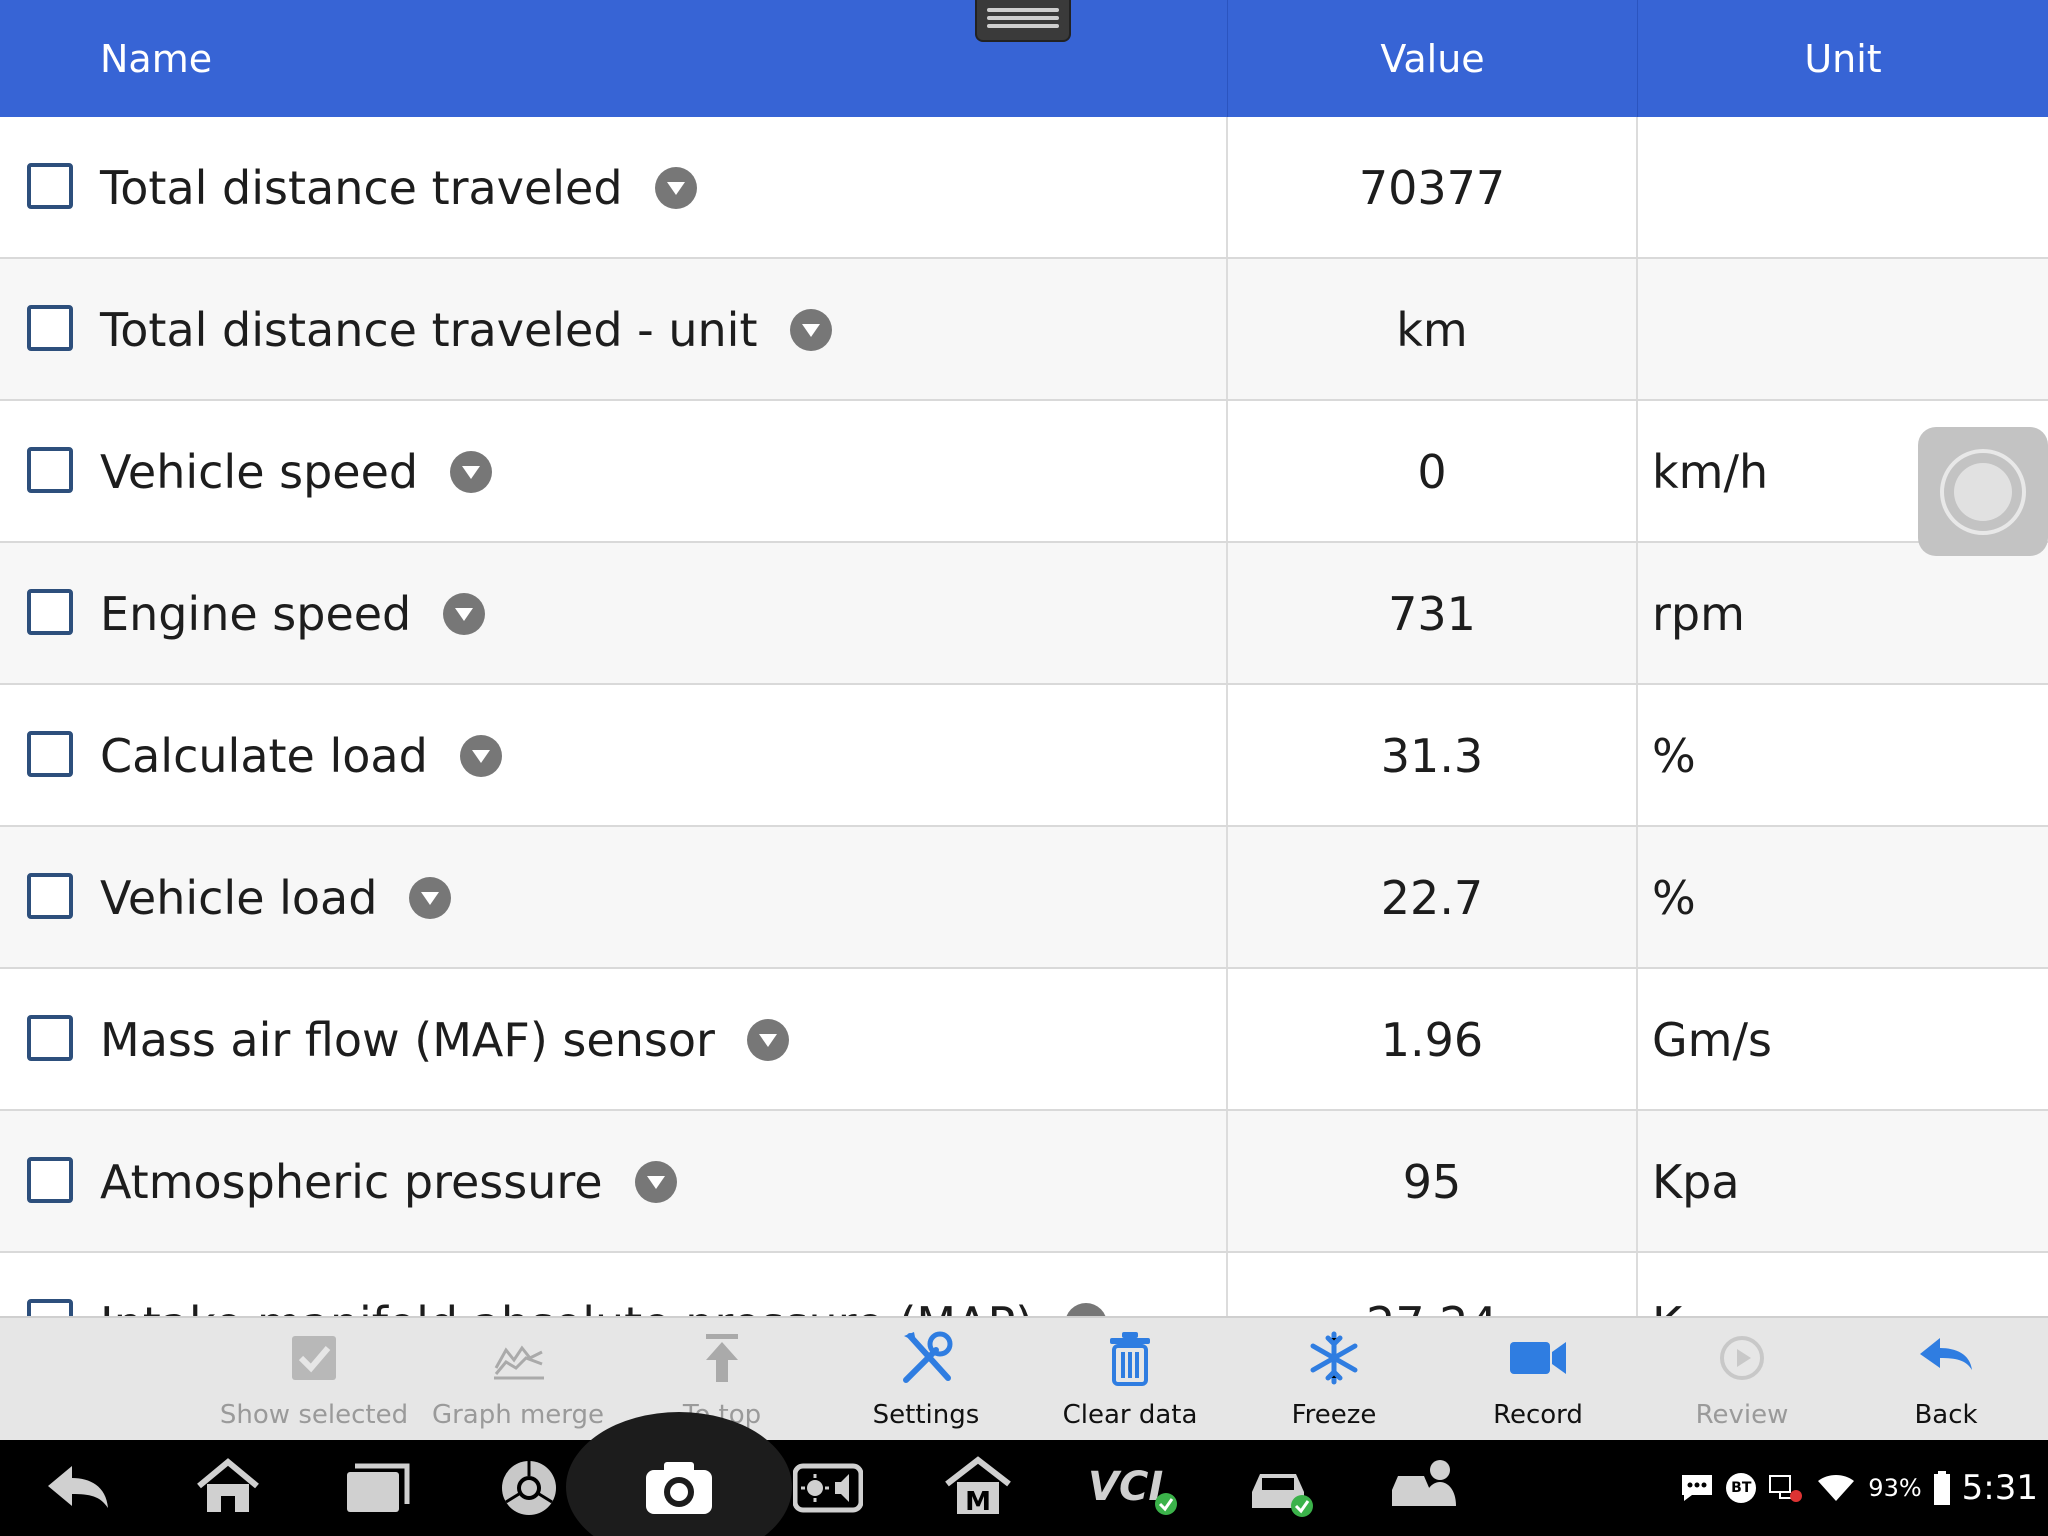  I want to click on parameter-unit: km/h, so click(1710, 472).